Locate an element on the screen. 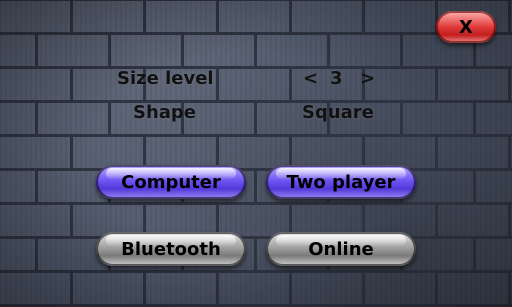 This screenshot has width=512, height=307. size-level-value: 3 is located at coordinates (336, 78).